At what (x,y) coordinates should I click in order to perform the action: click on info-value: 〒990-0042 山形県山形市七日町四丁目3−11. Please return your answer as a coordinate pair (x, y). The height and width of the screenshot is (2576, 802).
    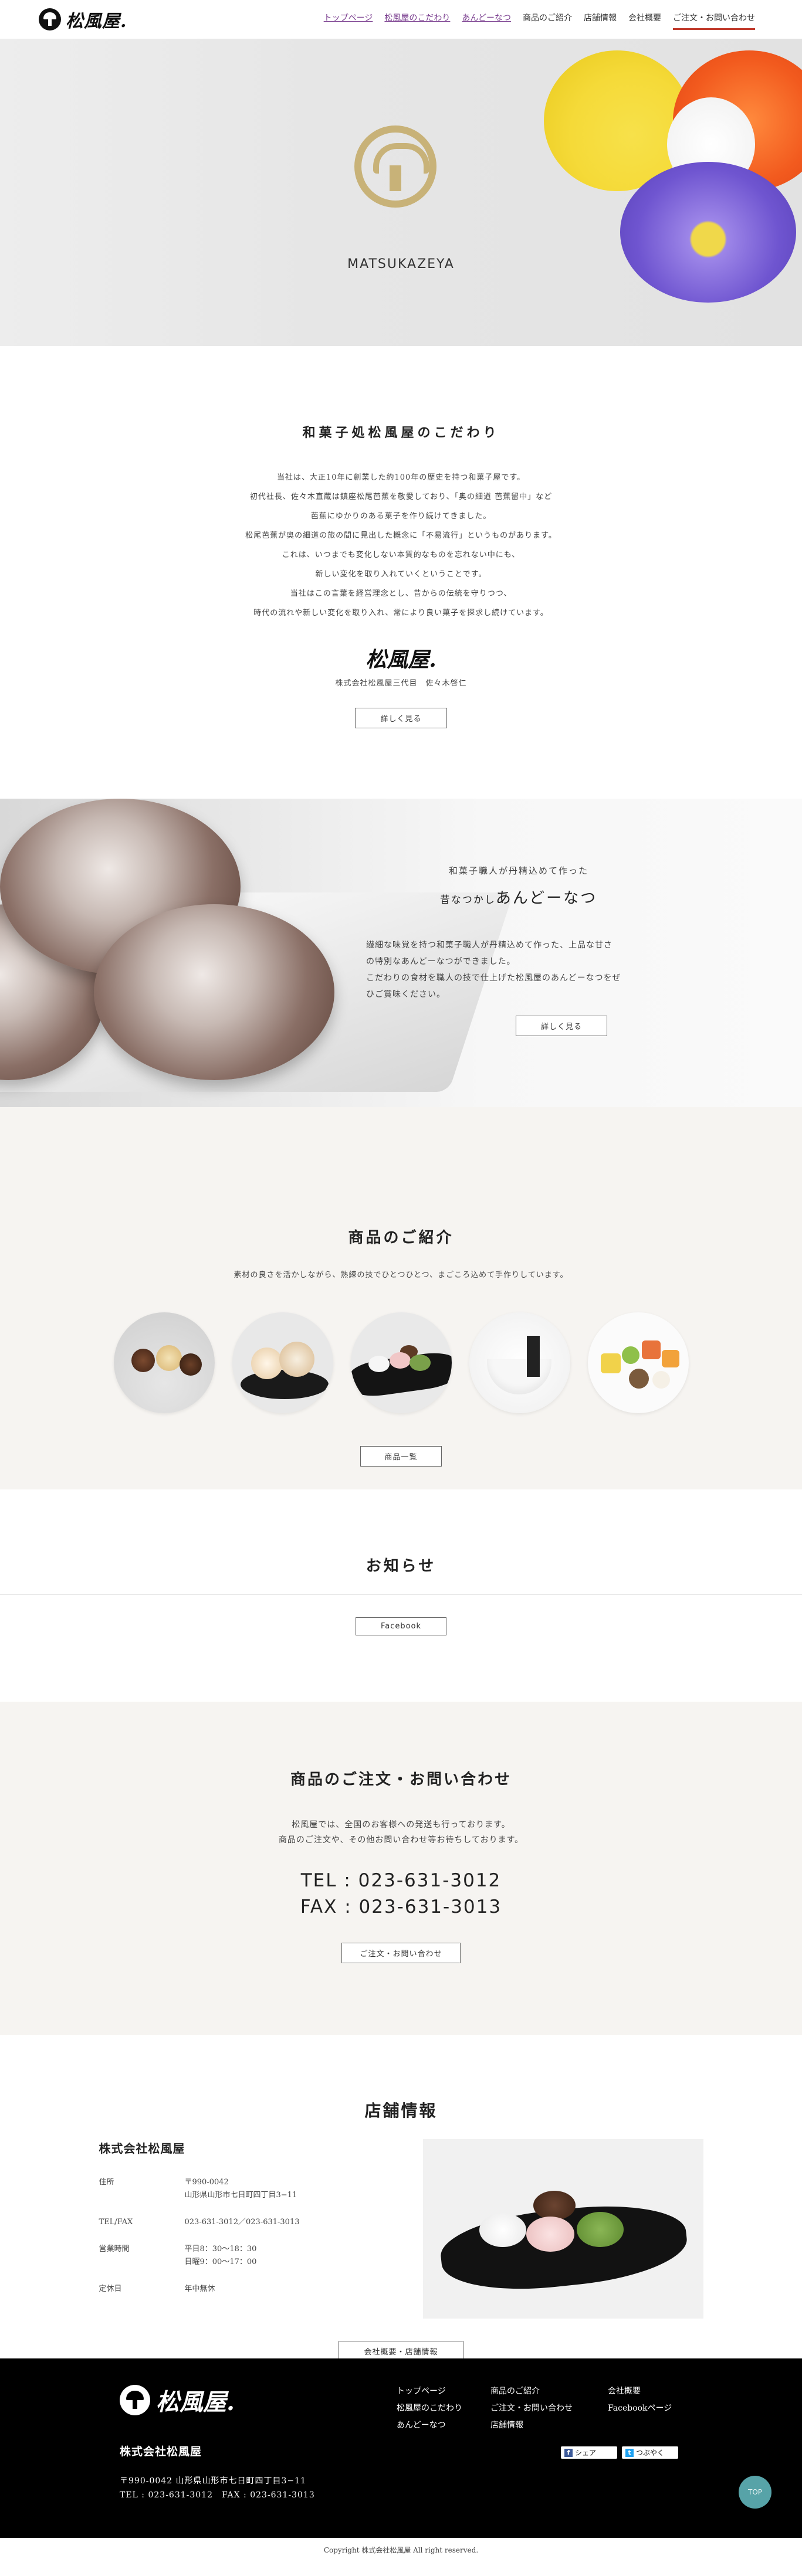
    Looking at the image, I should click on (294, 2189).